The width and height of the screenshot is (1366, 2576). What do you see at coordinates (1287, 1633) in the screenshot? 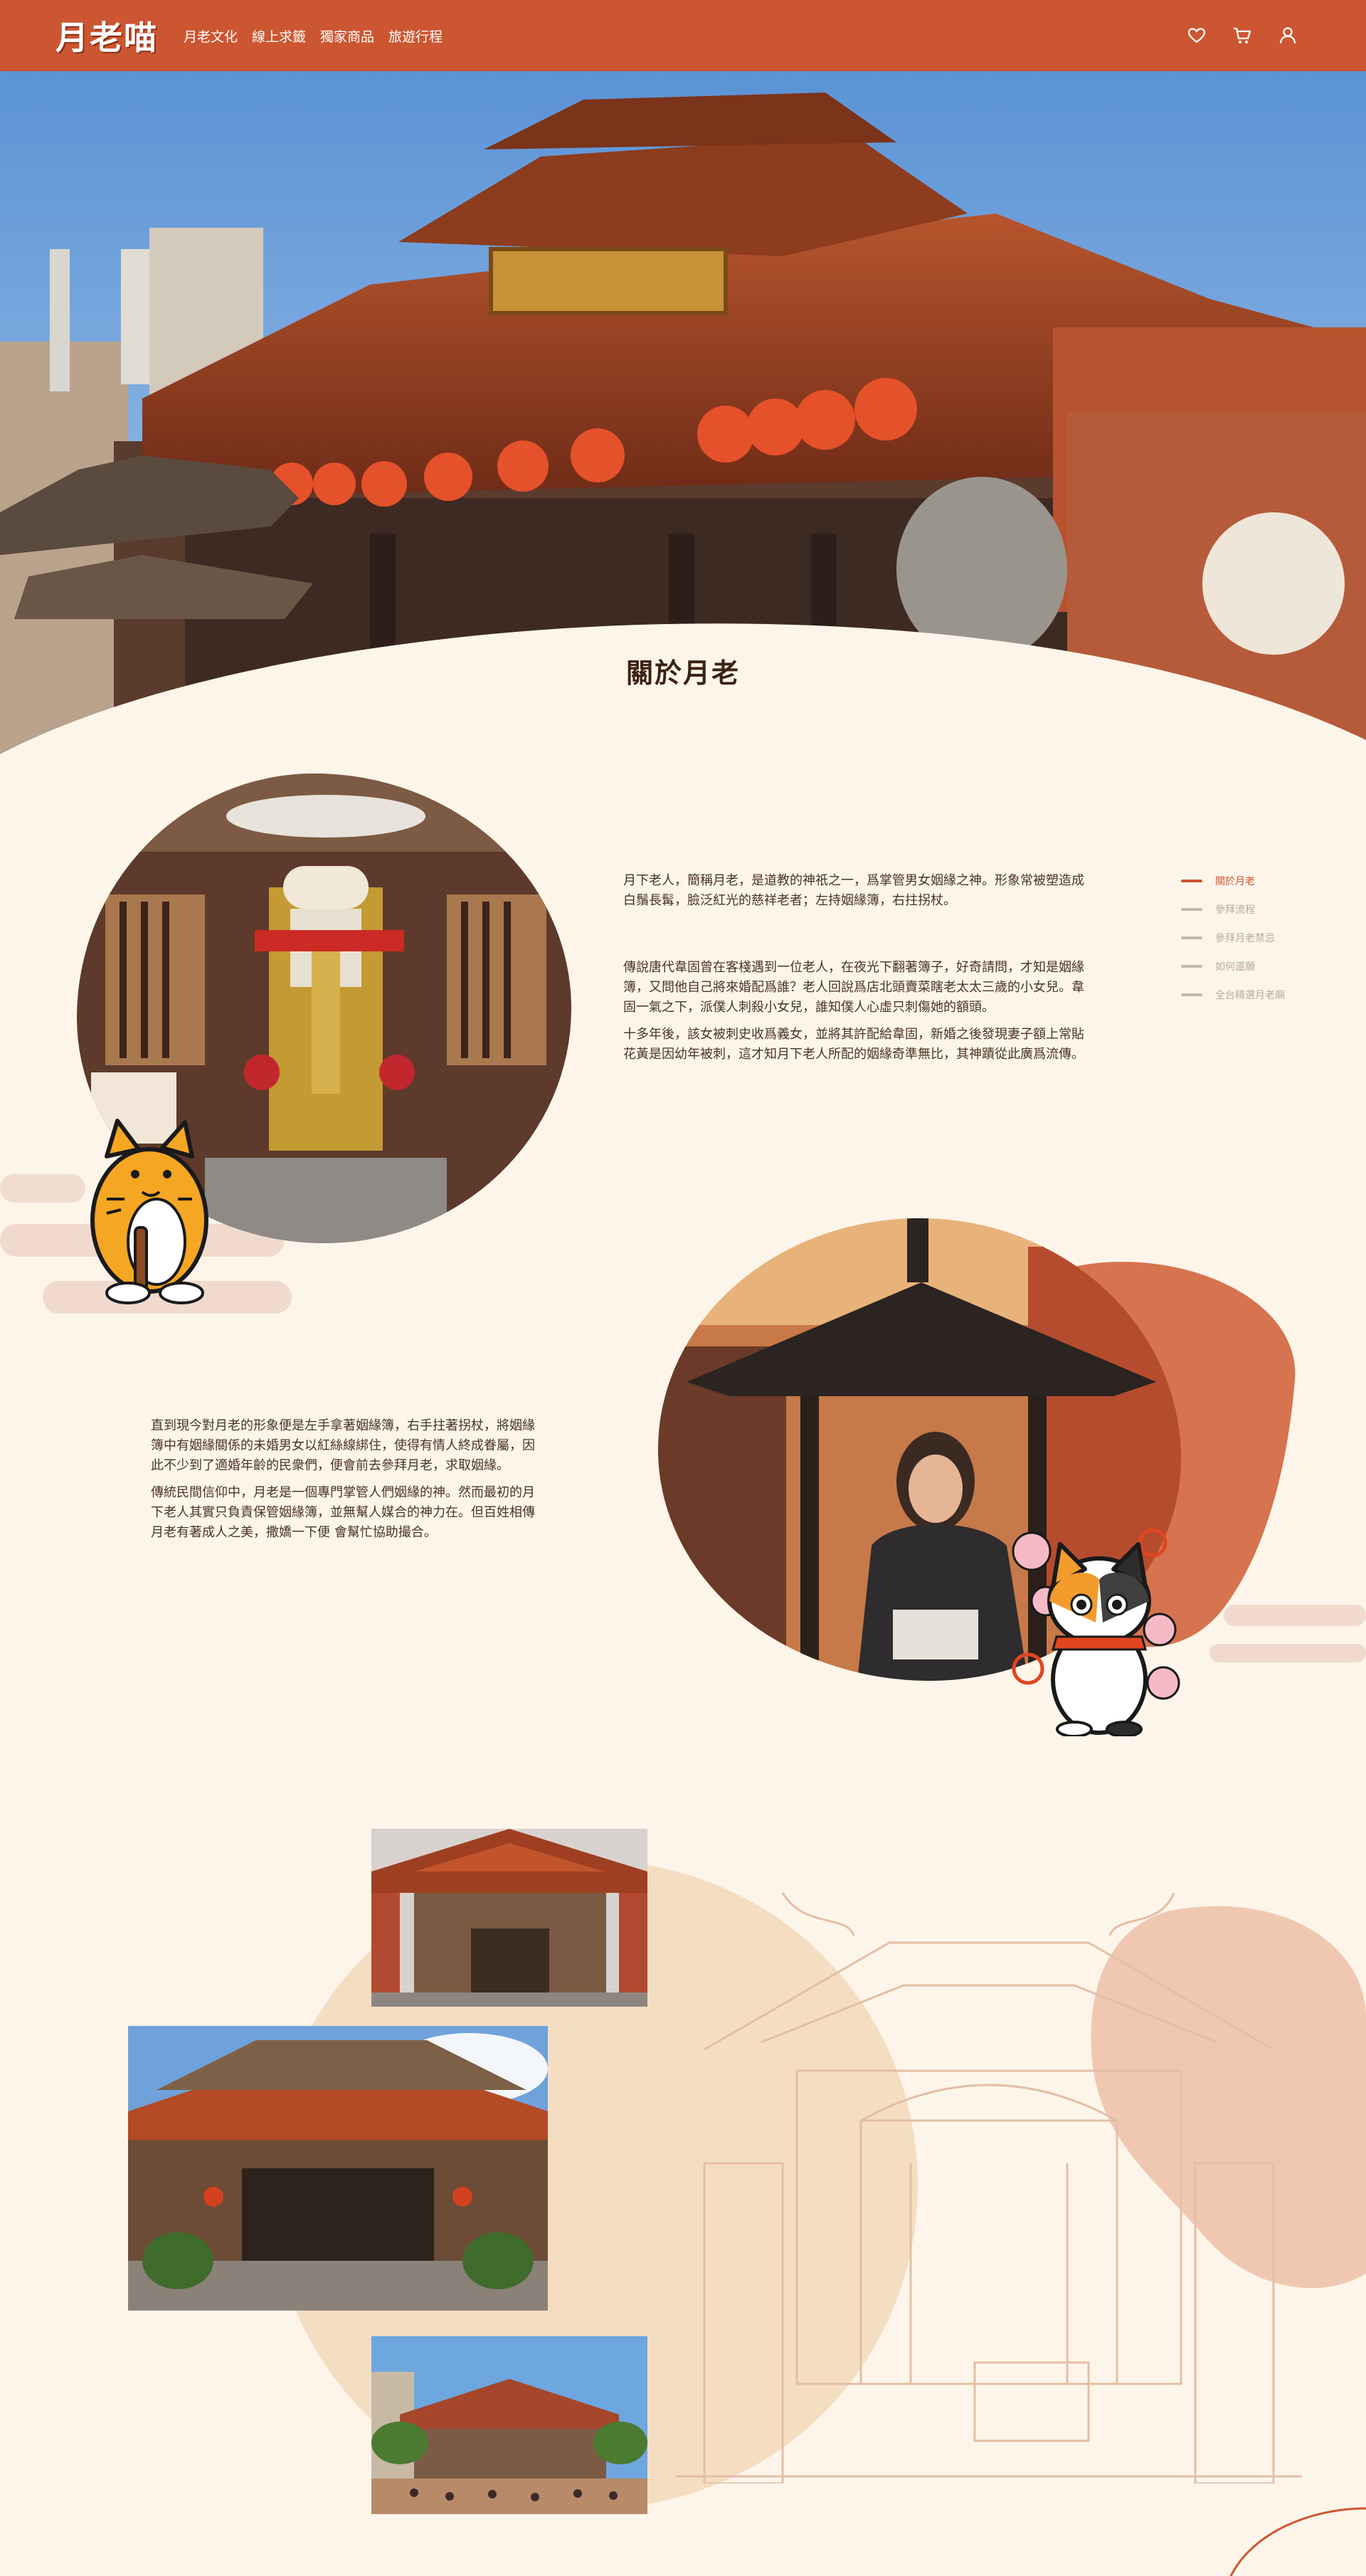
I see `stripe-decoration-right` at bounding box center [1287, 1633].